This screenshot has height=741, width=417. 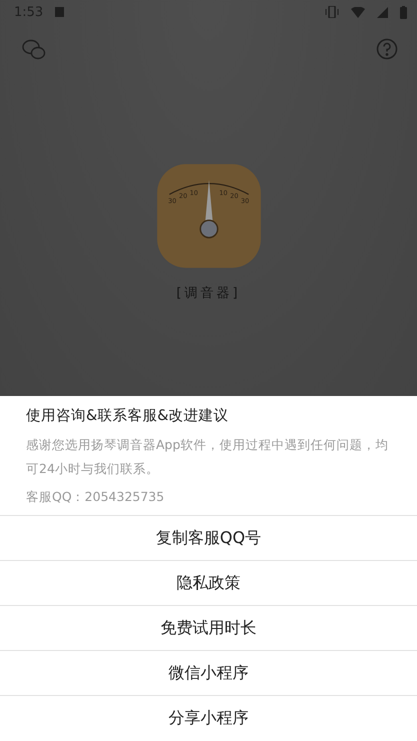 I want to click on sheet-message: 感谢您选用扬琴调音器App软件，使用过程中遇到任何问题，均可24小时与我们联系。, so click(x=208, y=457).